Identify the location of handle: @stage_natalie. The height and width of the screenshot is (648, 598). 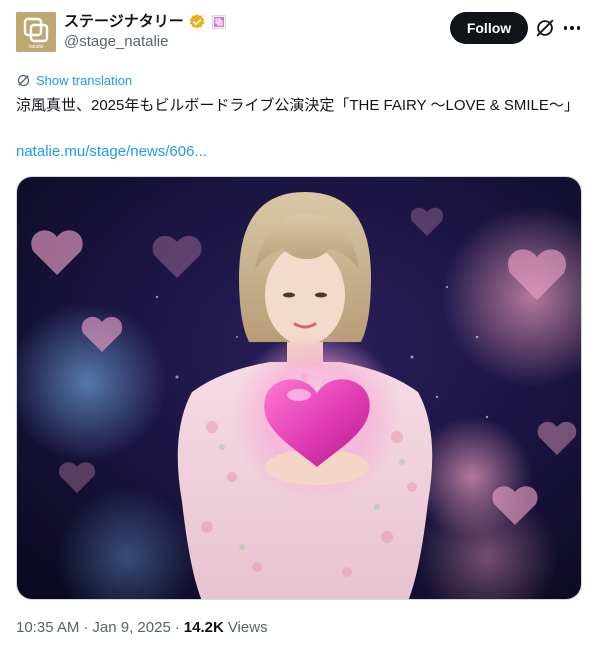
(116, 42).